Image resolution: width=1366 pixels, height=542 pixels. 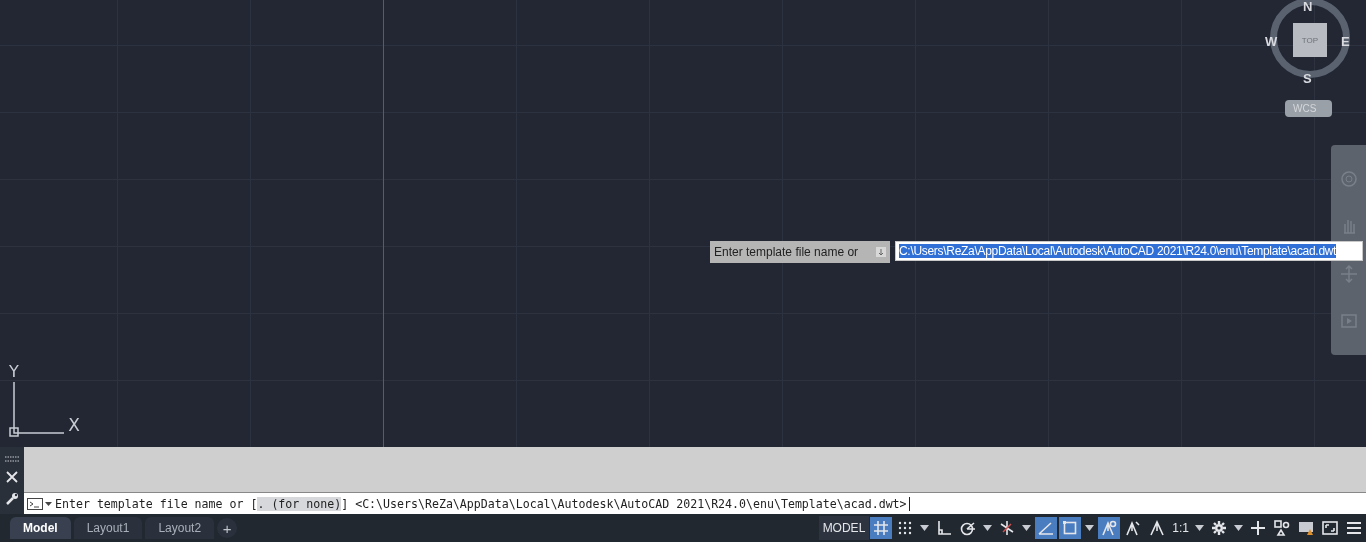 What do you see at coordinates (786, 252) in the screenshot?
I see `prompt-text: Enter template file name or` at bounding box center [786, 252].